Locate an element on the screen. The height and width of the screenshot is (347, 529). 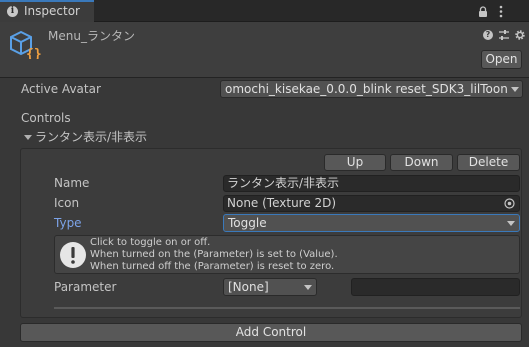
type-label: Type is located at coordinates (68, 223).